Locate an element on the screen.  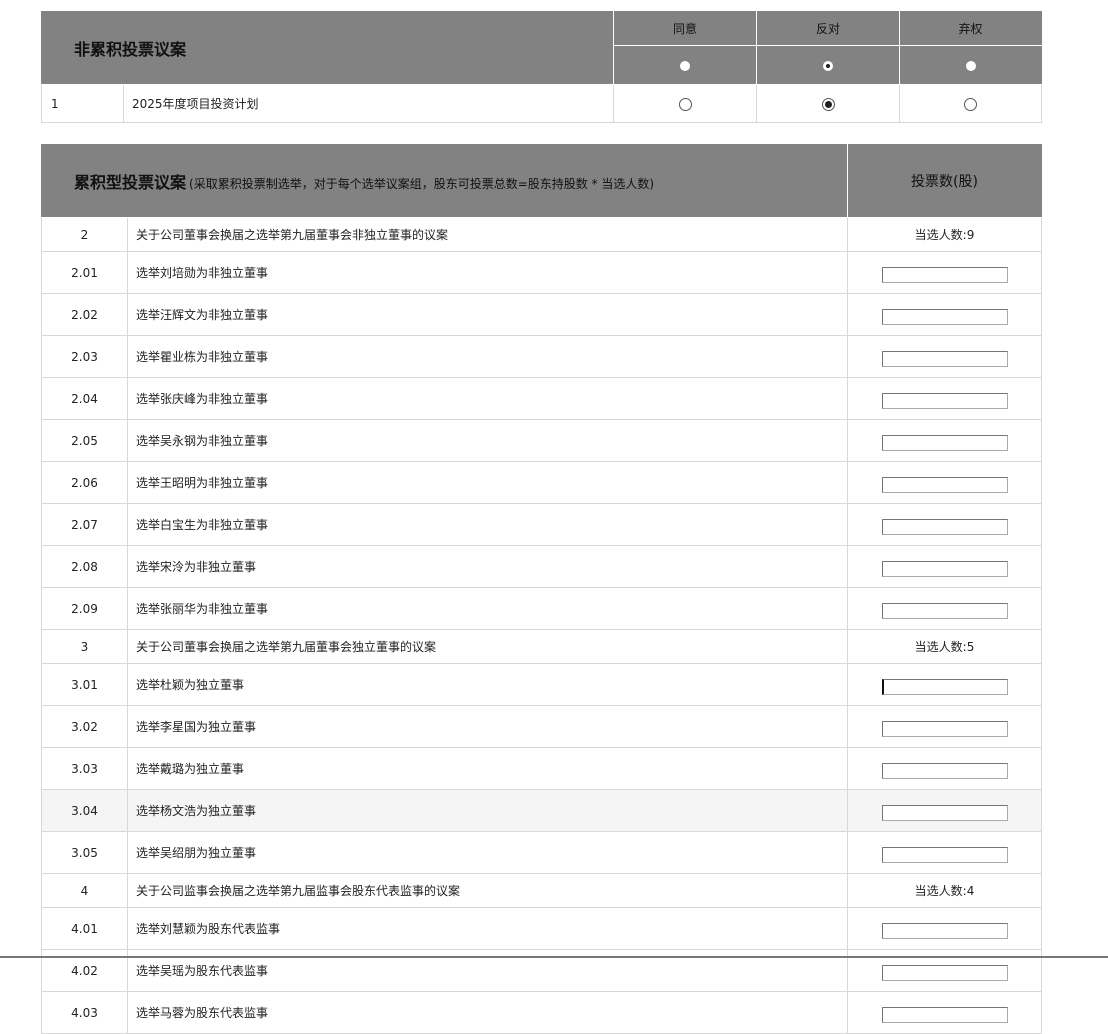
candidate-row: 2.09 选举张丽华为非独立董事 is located at coordinates (542, 608).